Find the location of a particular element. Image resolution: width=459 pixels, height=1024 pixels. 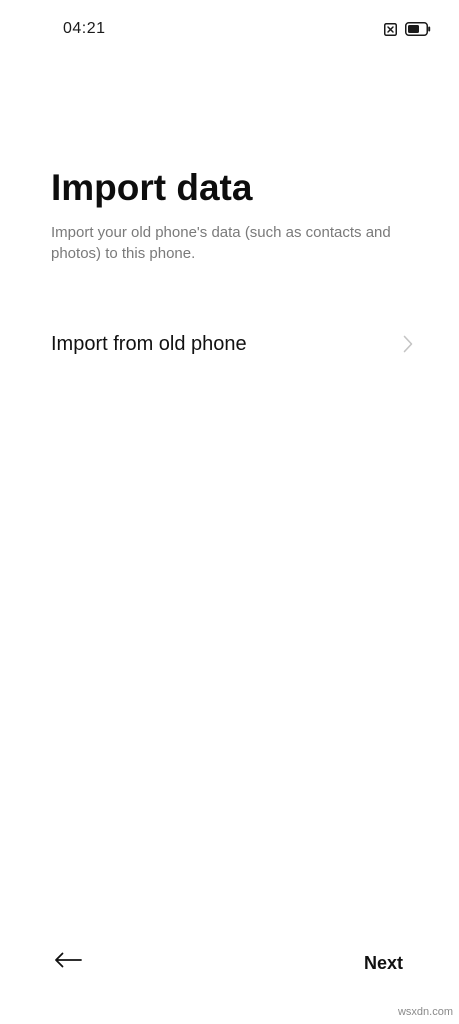

status-bar: 04:21 is located at coordinates (229, 29).